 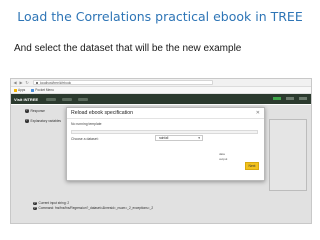 I want to click on bookmark-pocket: Pocket Menu, so click(x=42, y=90).